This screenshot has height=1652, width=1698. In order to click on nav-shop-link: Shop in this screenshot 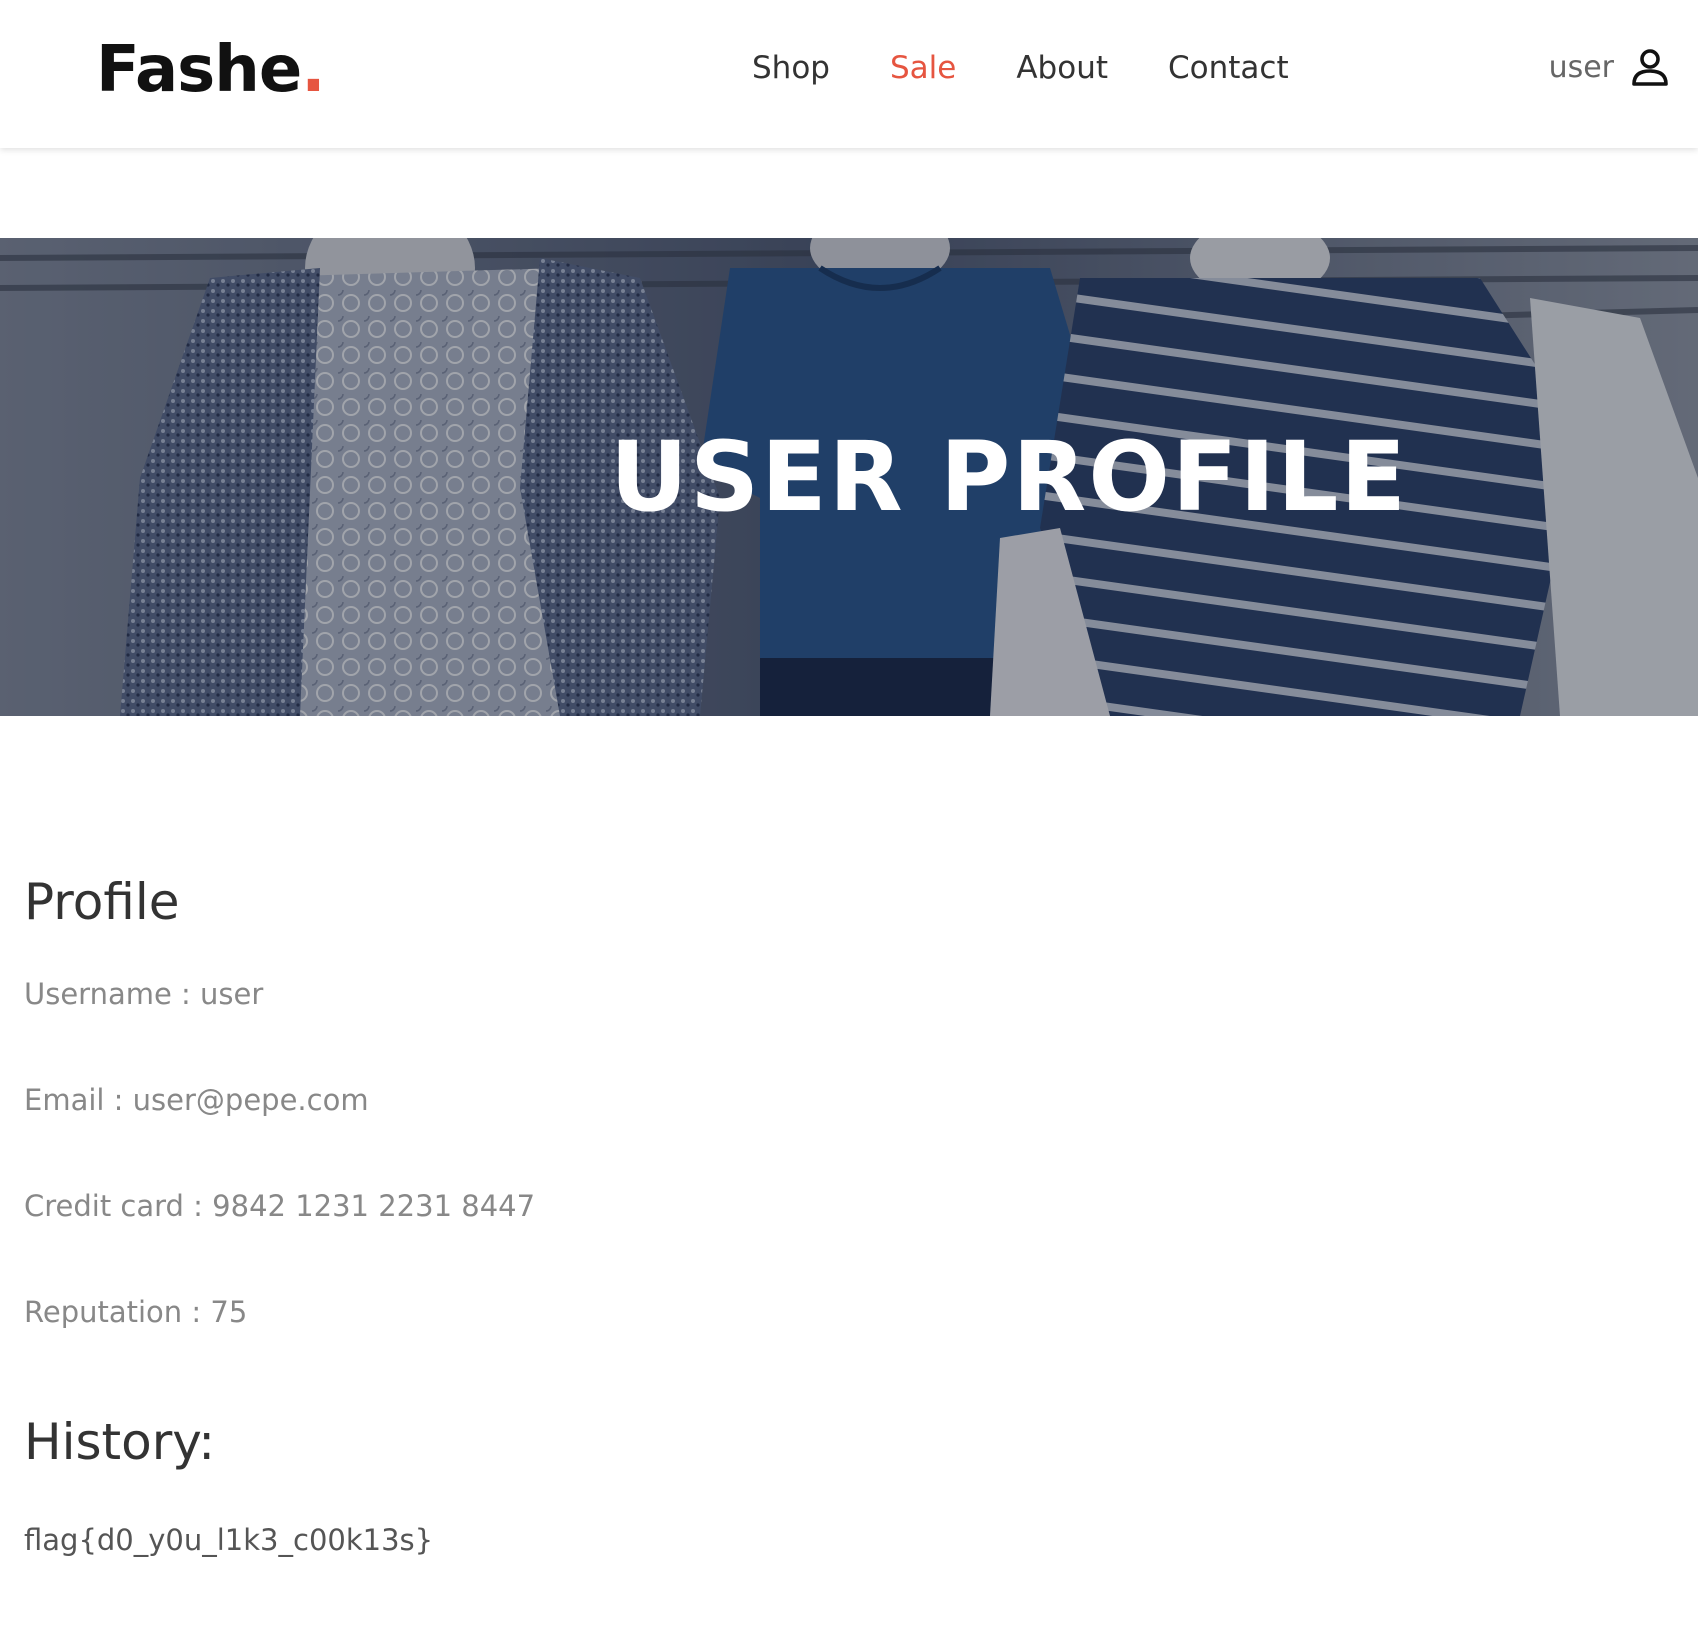, I will do `click(791, 68)`.